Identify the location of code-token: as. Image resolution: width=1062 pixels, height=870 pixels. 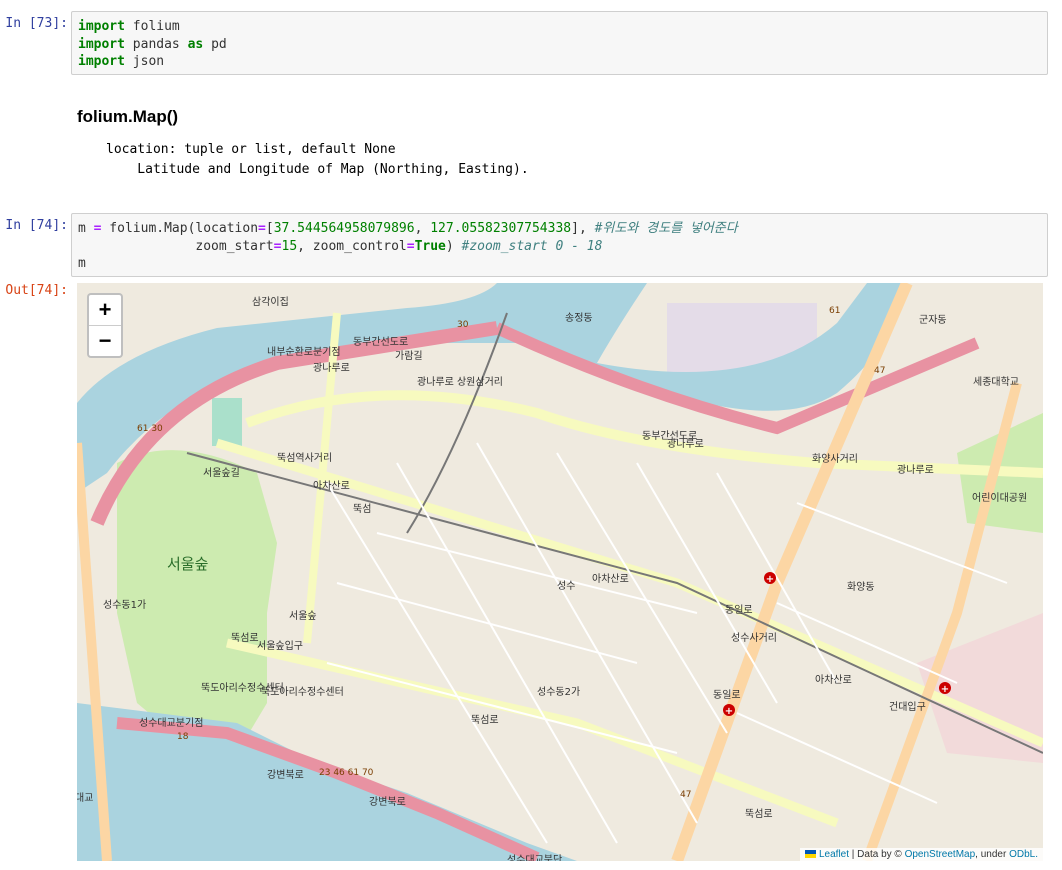
(195, 44).